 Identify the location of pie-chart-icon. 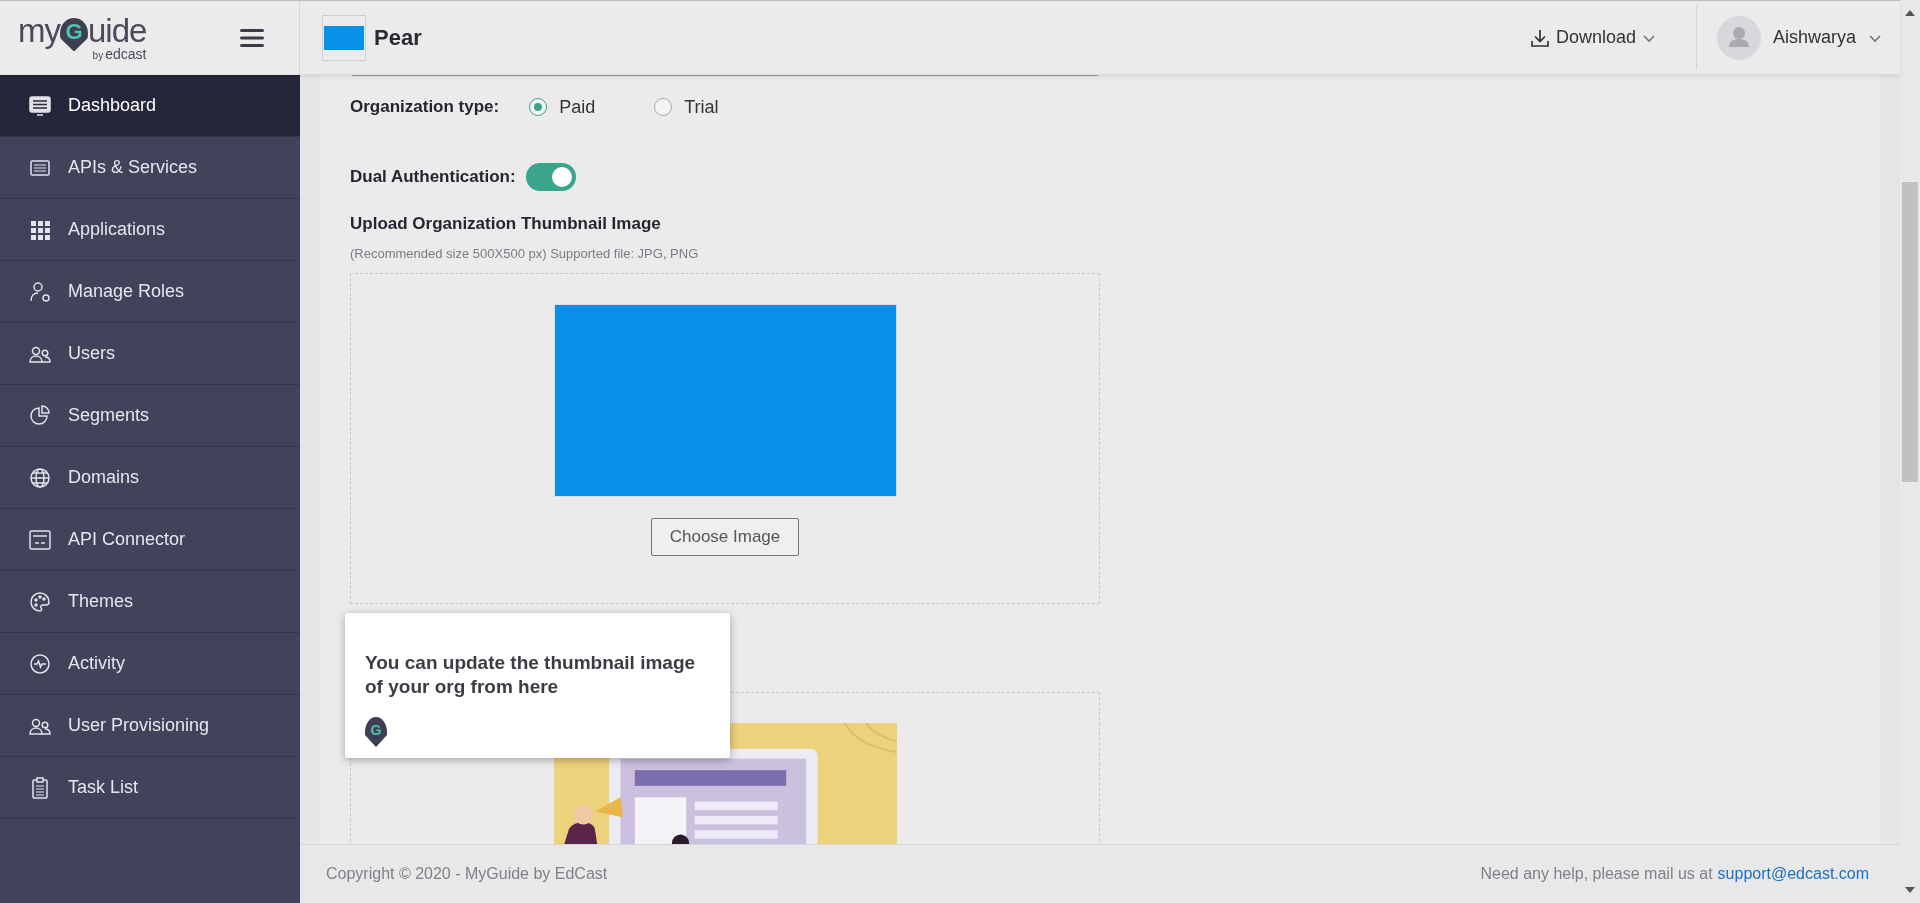
(40, 415).